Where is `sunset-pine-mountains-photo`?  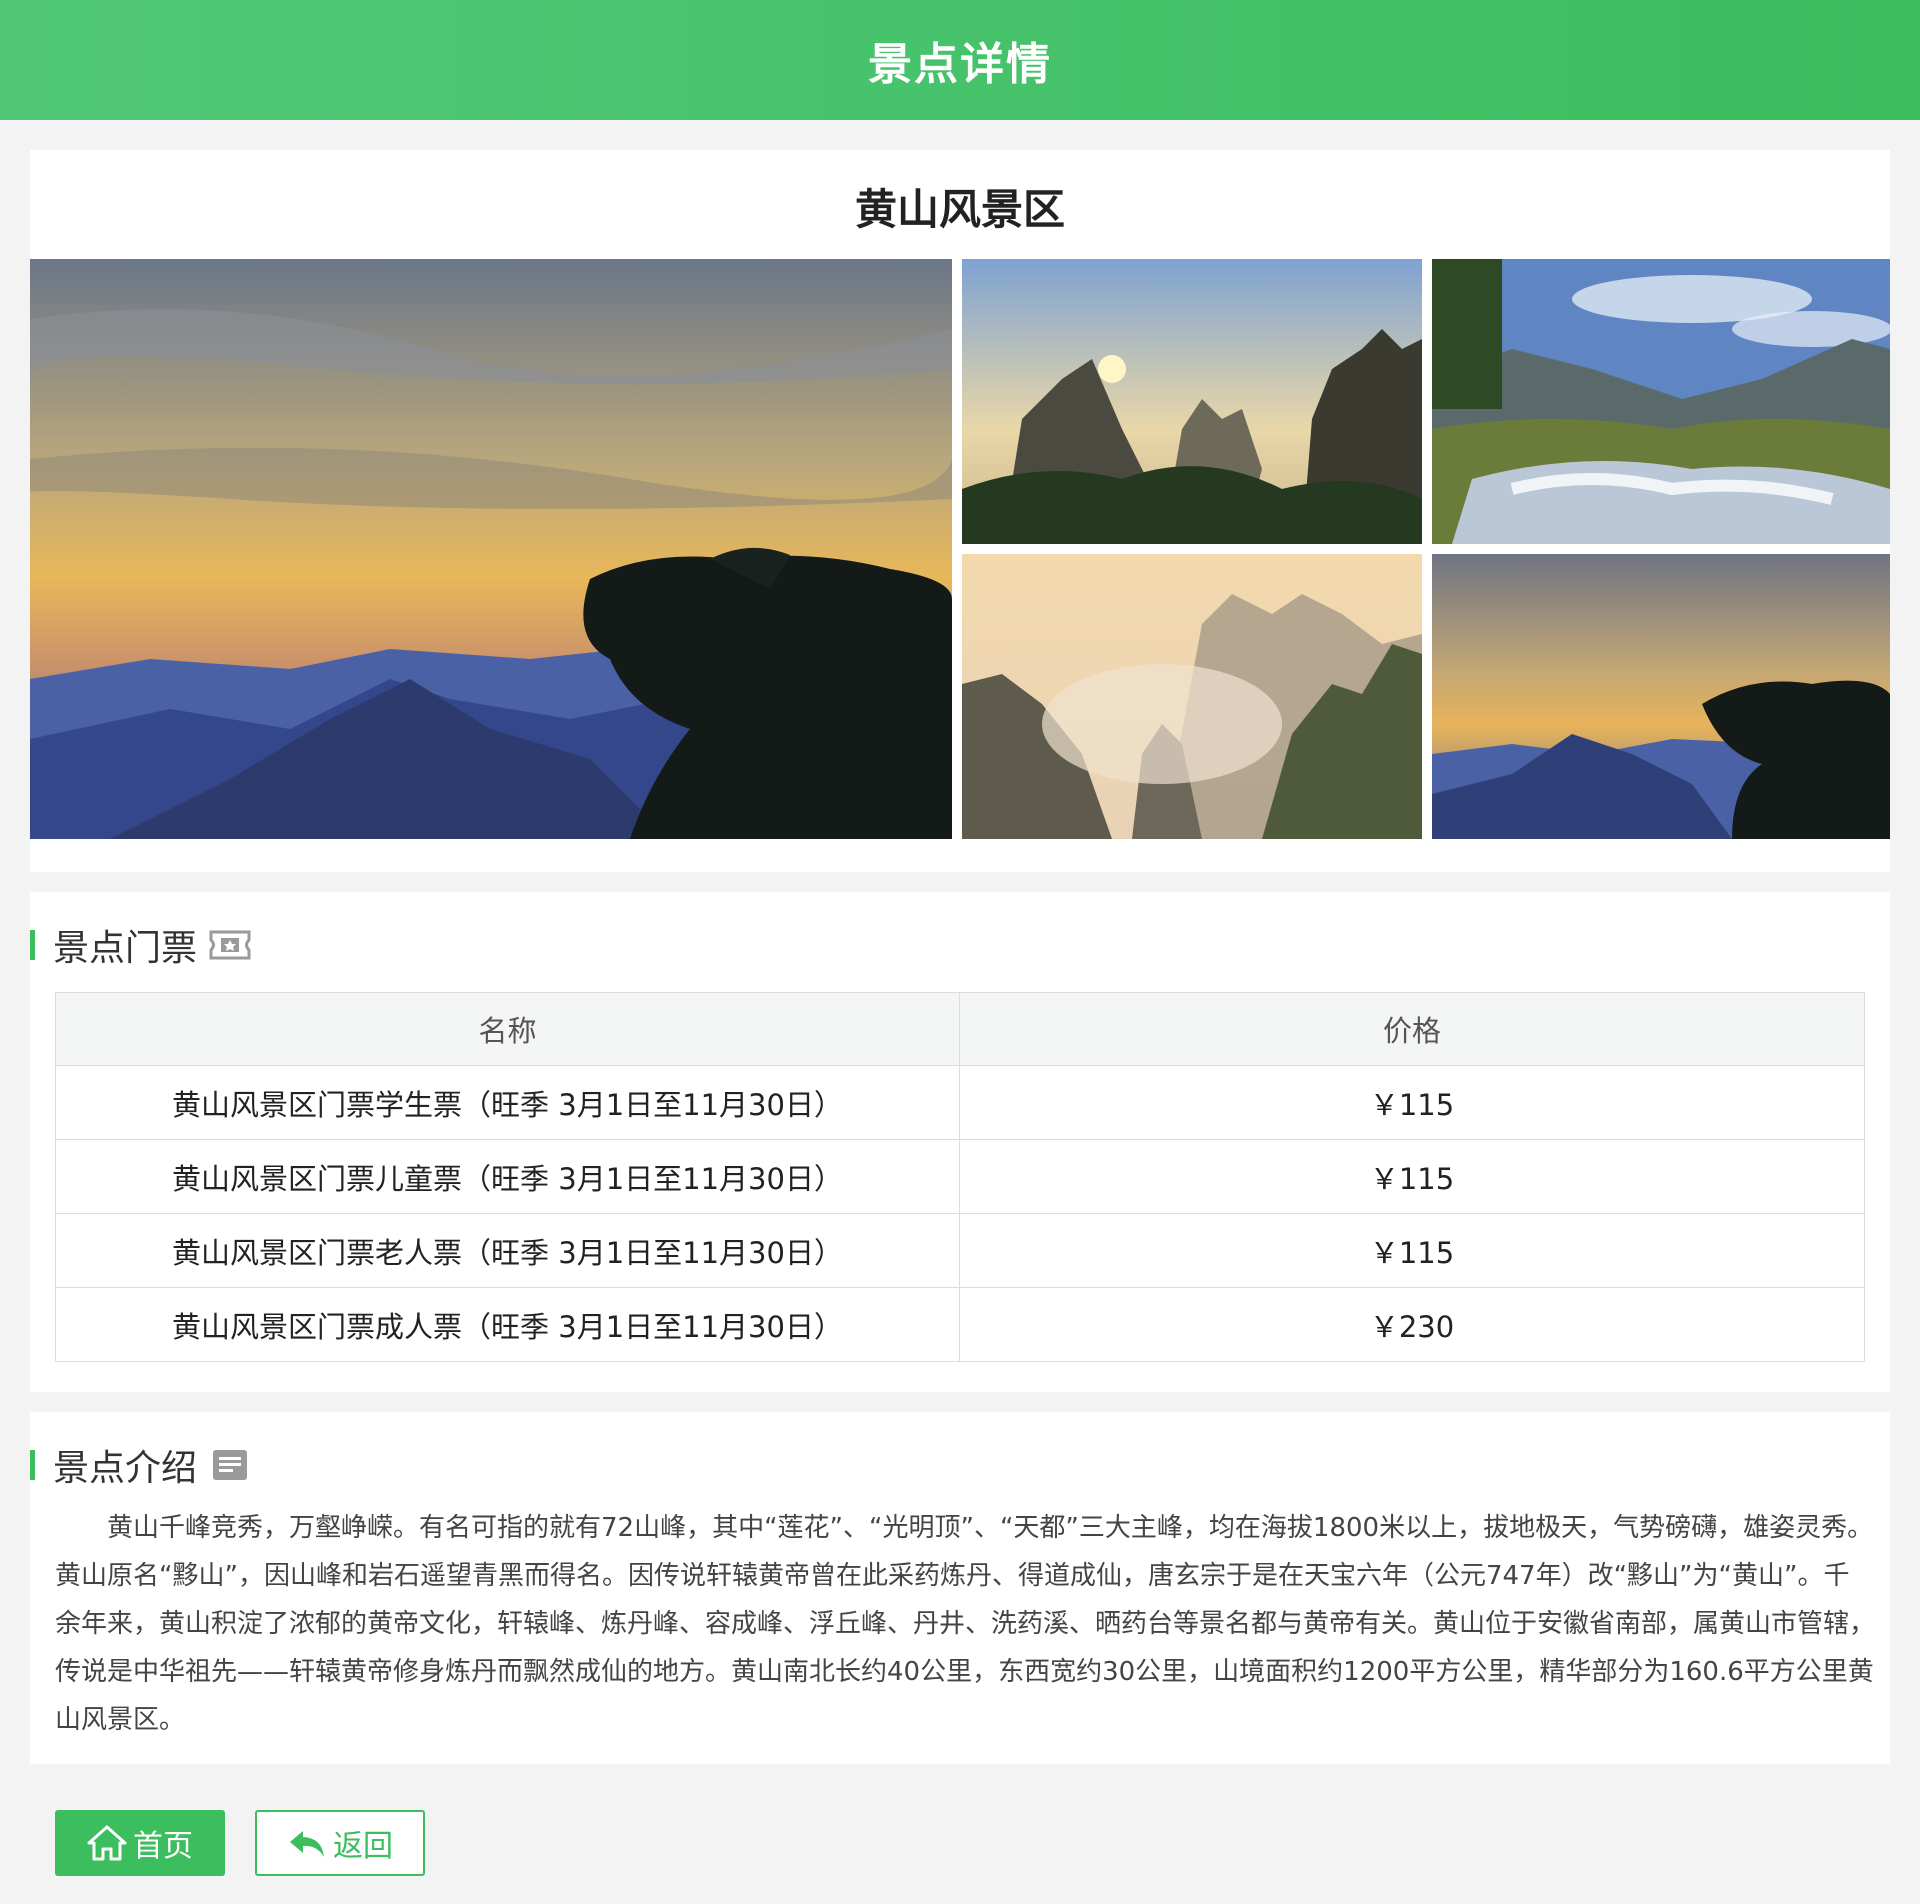 sunset-pine-mountains-photo is located at coordinates (491, 549).